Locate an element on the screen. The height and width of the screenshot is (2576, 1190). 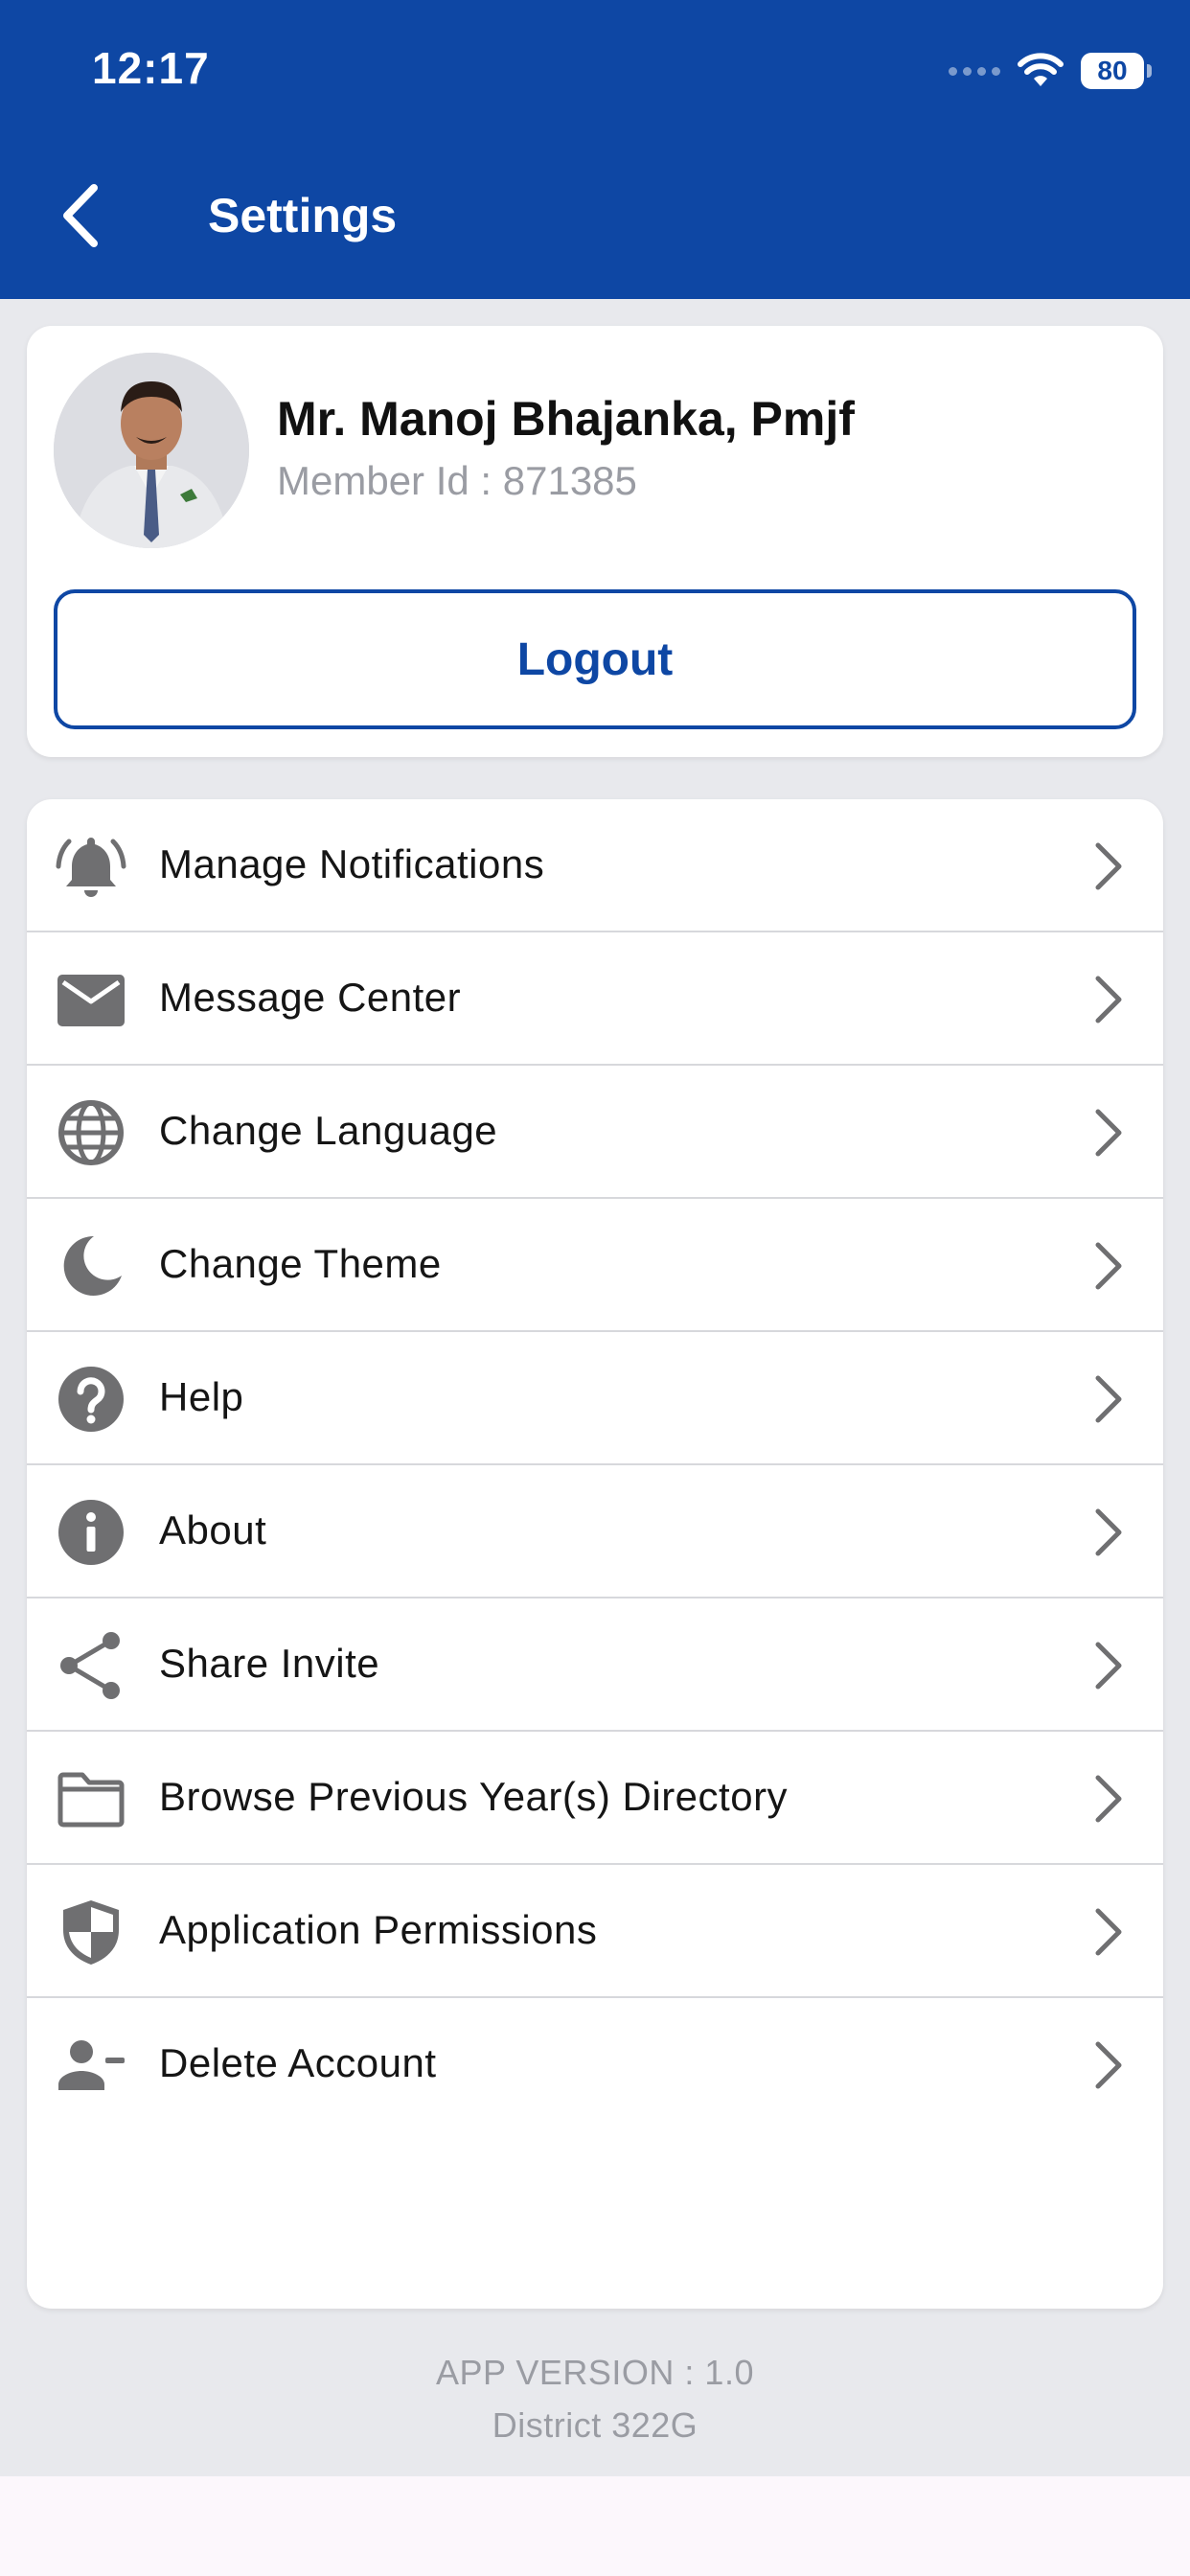
wifi-icon is located at coordinates (1041, 69).